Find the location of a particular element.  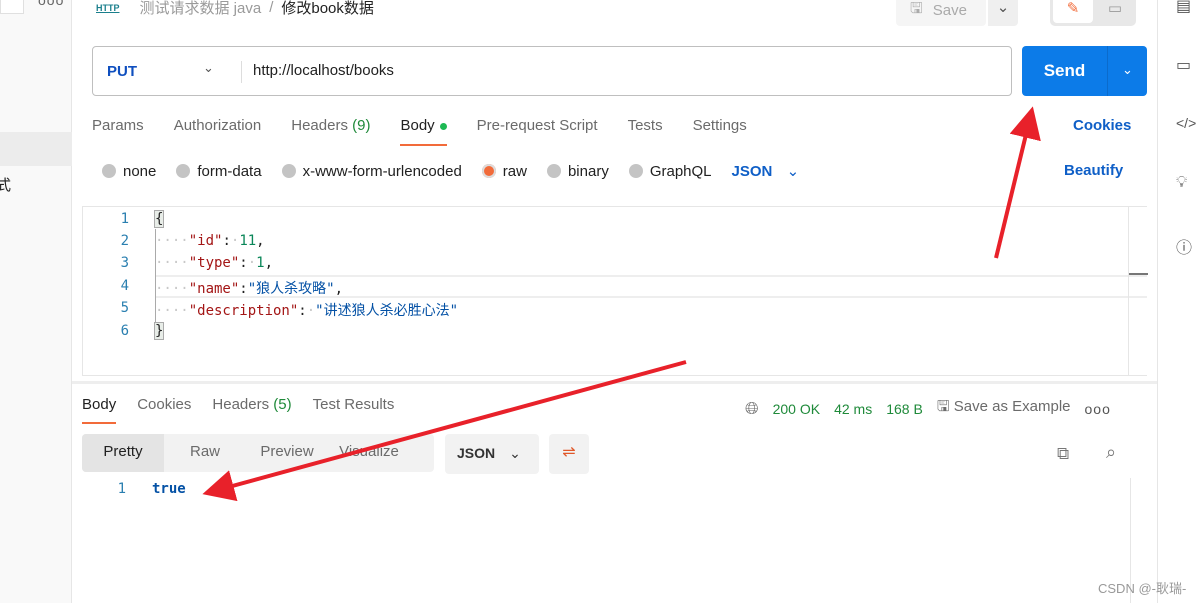

arrow-to-result is located at coordinates (444, 431).